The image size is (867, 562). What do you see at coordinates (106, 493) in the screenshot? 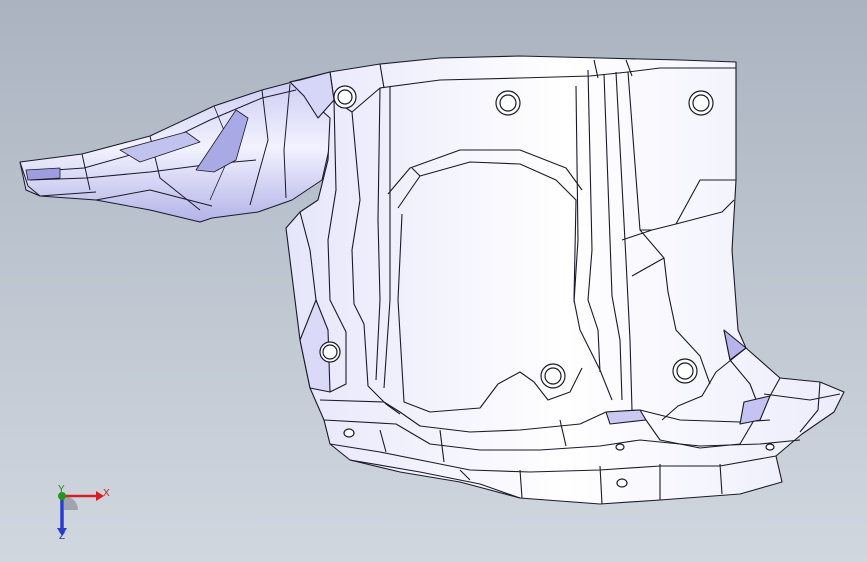
I see `x-axis-label: X` at bounding box center [106, 493].